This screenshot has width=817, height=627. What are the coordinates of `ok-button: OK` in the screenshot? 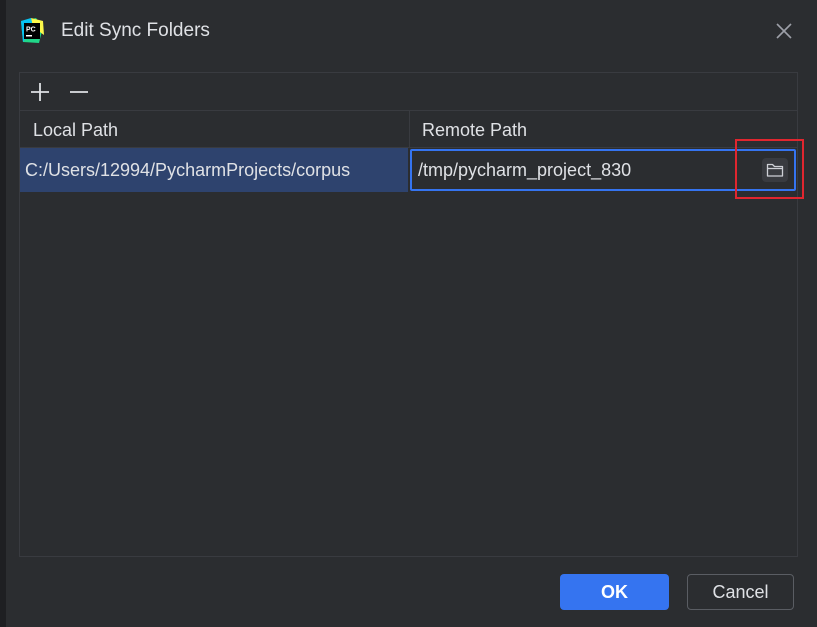 It's located at (614, 592).